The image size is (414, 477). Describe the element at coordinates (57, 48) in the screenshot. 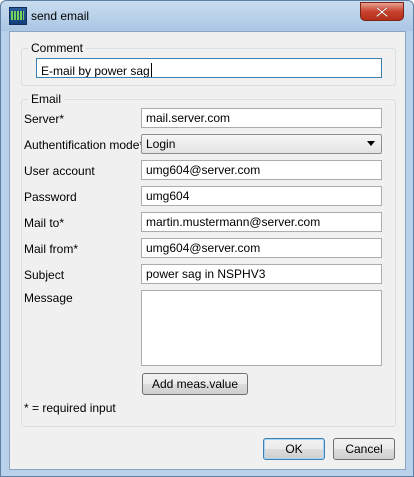

I see `comment-legend: Comment` at that location.